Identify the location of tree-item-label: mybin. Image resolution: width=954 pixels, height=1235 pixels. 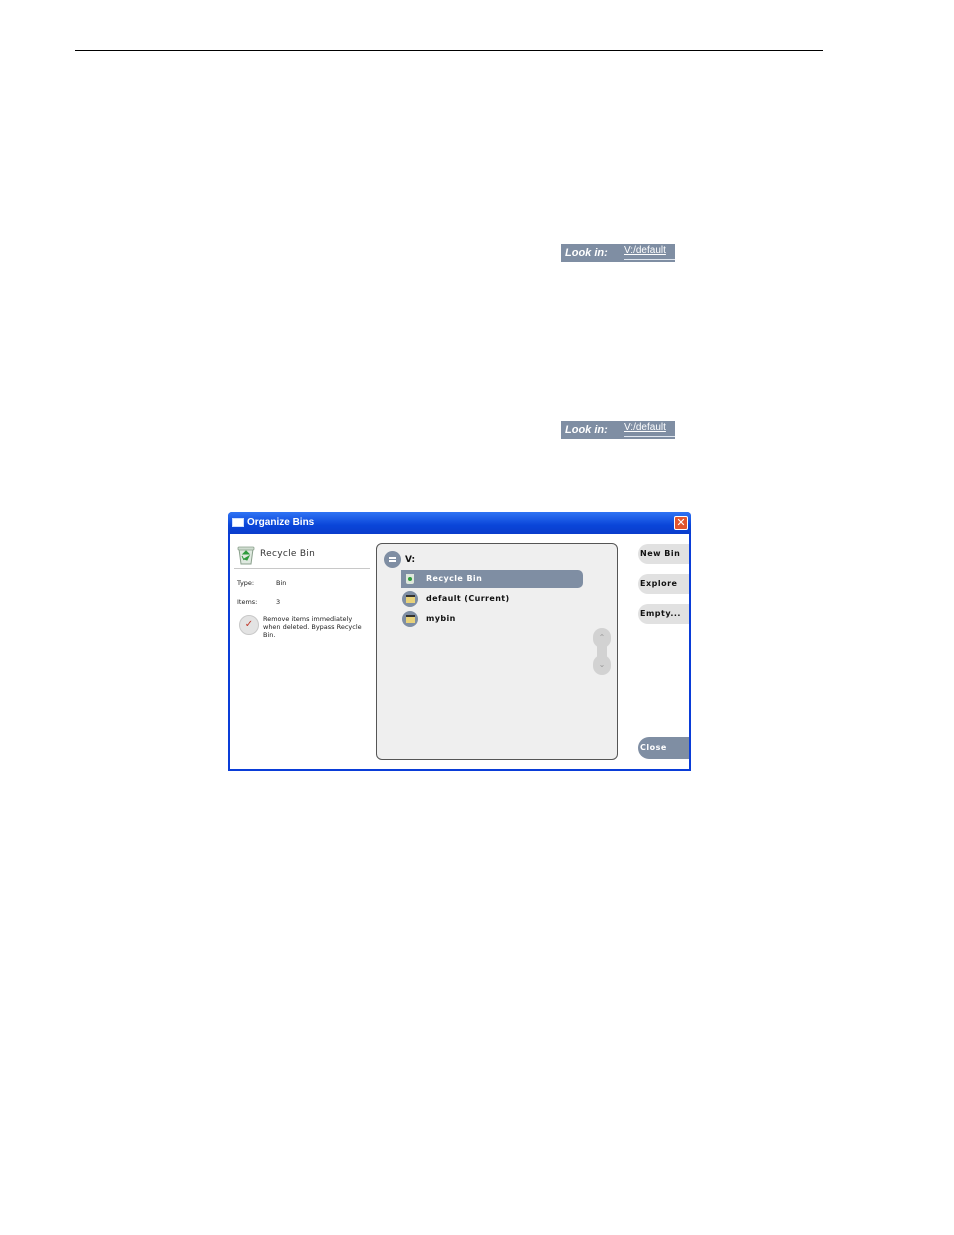
(441, 618).